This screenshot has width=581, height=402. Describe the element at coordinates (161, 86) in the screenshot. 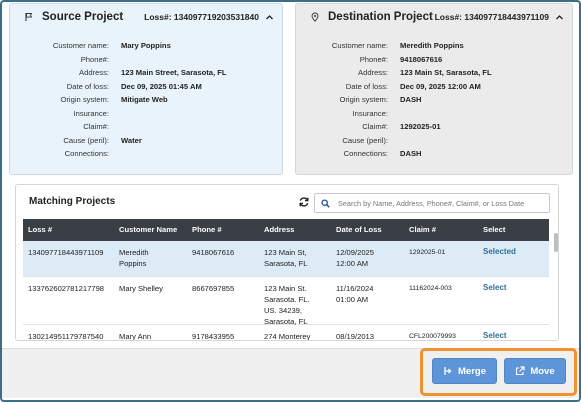

I see `field-value: Dec 09, 2025 01:45 AM` at that location.